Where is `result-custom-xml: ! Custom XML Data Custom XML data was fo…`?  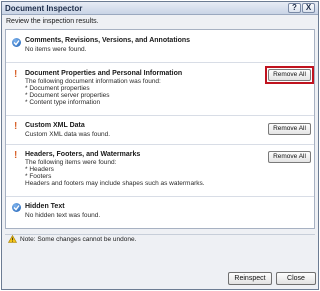
result-custom-xml: ! Custom XML Data Custom XML data was fo… is located at coordinates (160, 131).